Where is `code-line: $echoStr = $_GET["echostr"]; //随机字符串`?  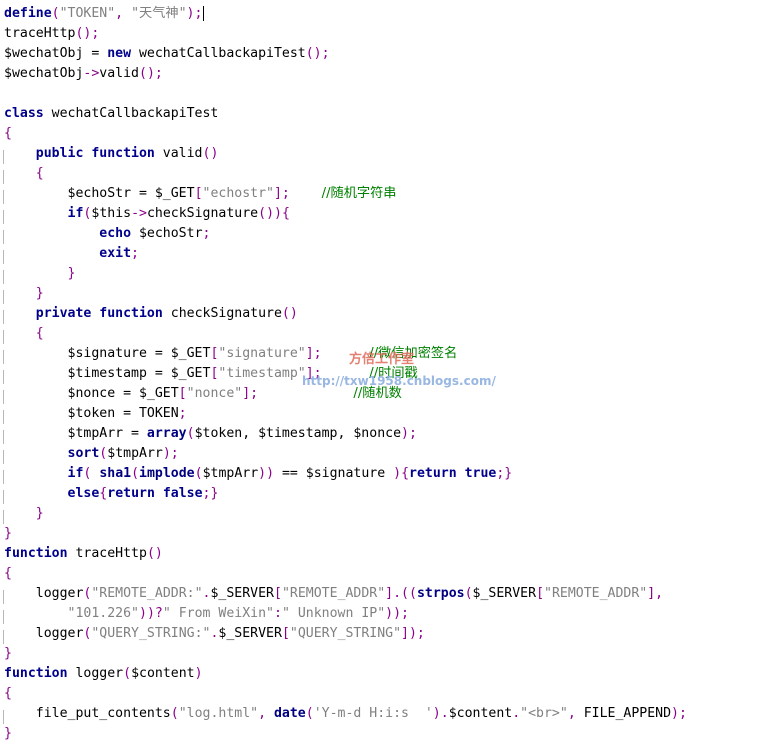
code-line: $echoStr = $_GET["echostr"]; //随机字符串 is located at coordinates (392, 194).